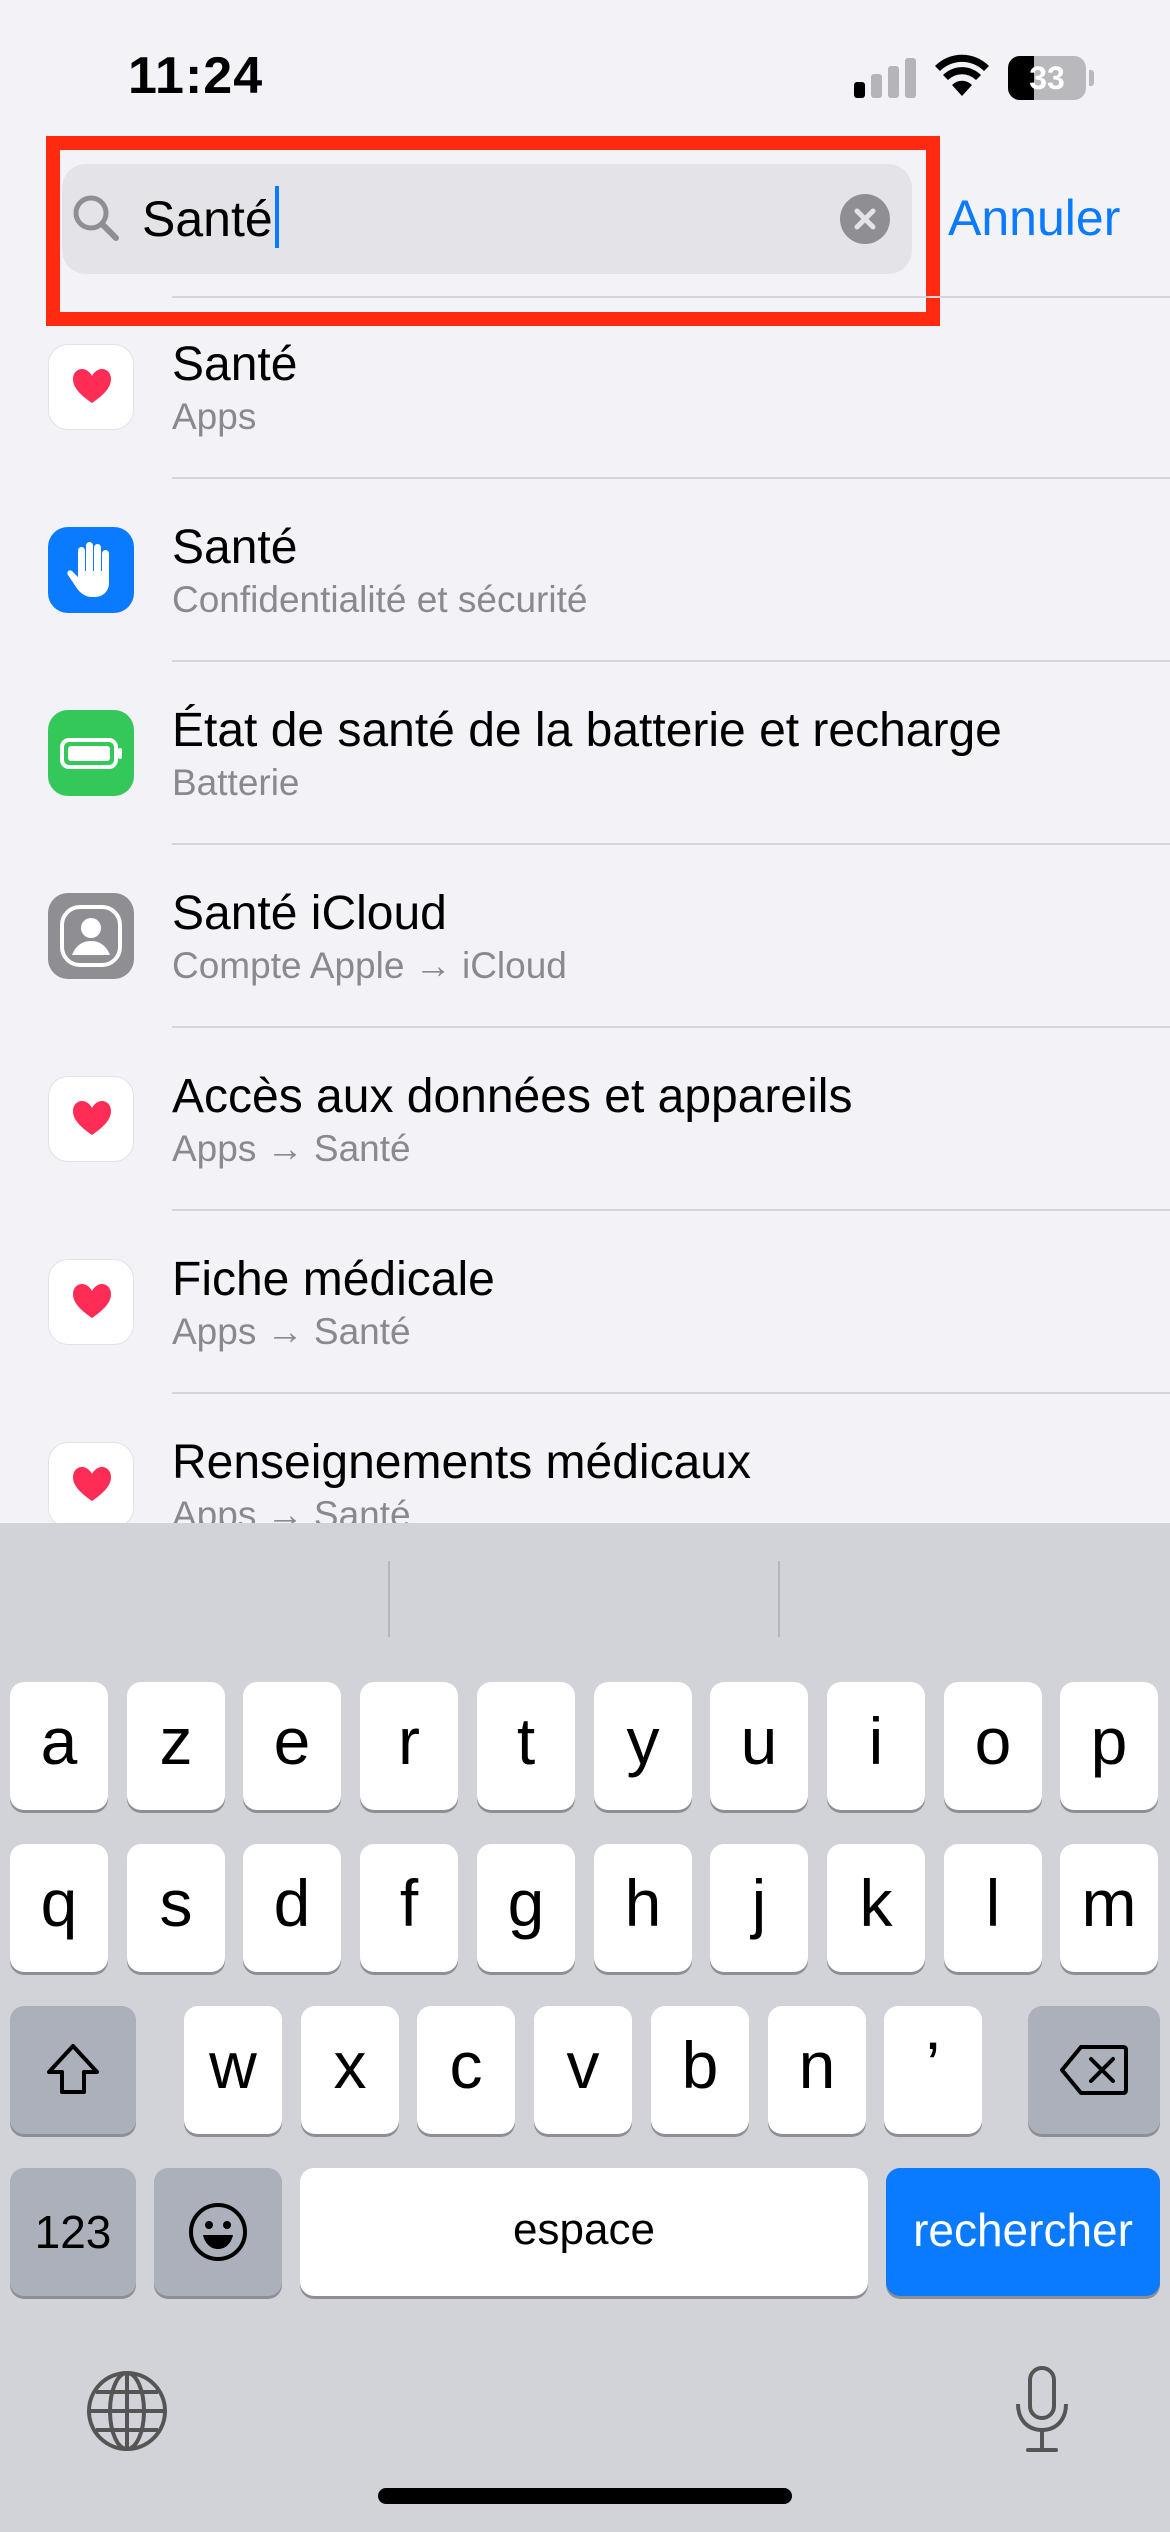 This screenshot has height=2532, width=1170. What do you see at coordinates (1109, 1908) in the screenshot?
I see `key-m: m` at bounding box center [1109, 1908].